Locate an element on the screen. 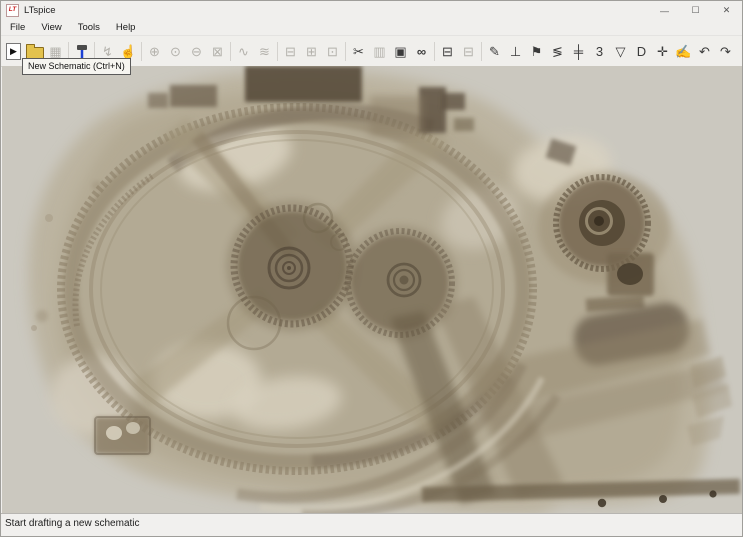  autorange-y-axis-icon: ∿ is located at coordinates (243, 51).